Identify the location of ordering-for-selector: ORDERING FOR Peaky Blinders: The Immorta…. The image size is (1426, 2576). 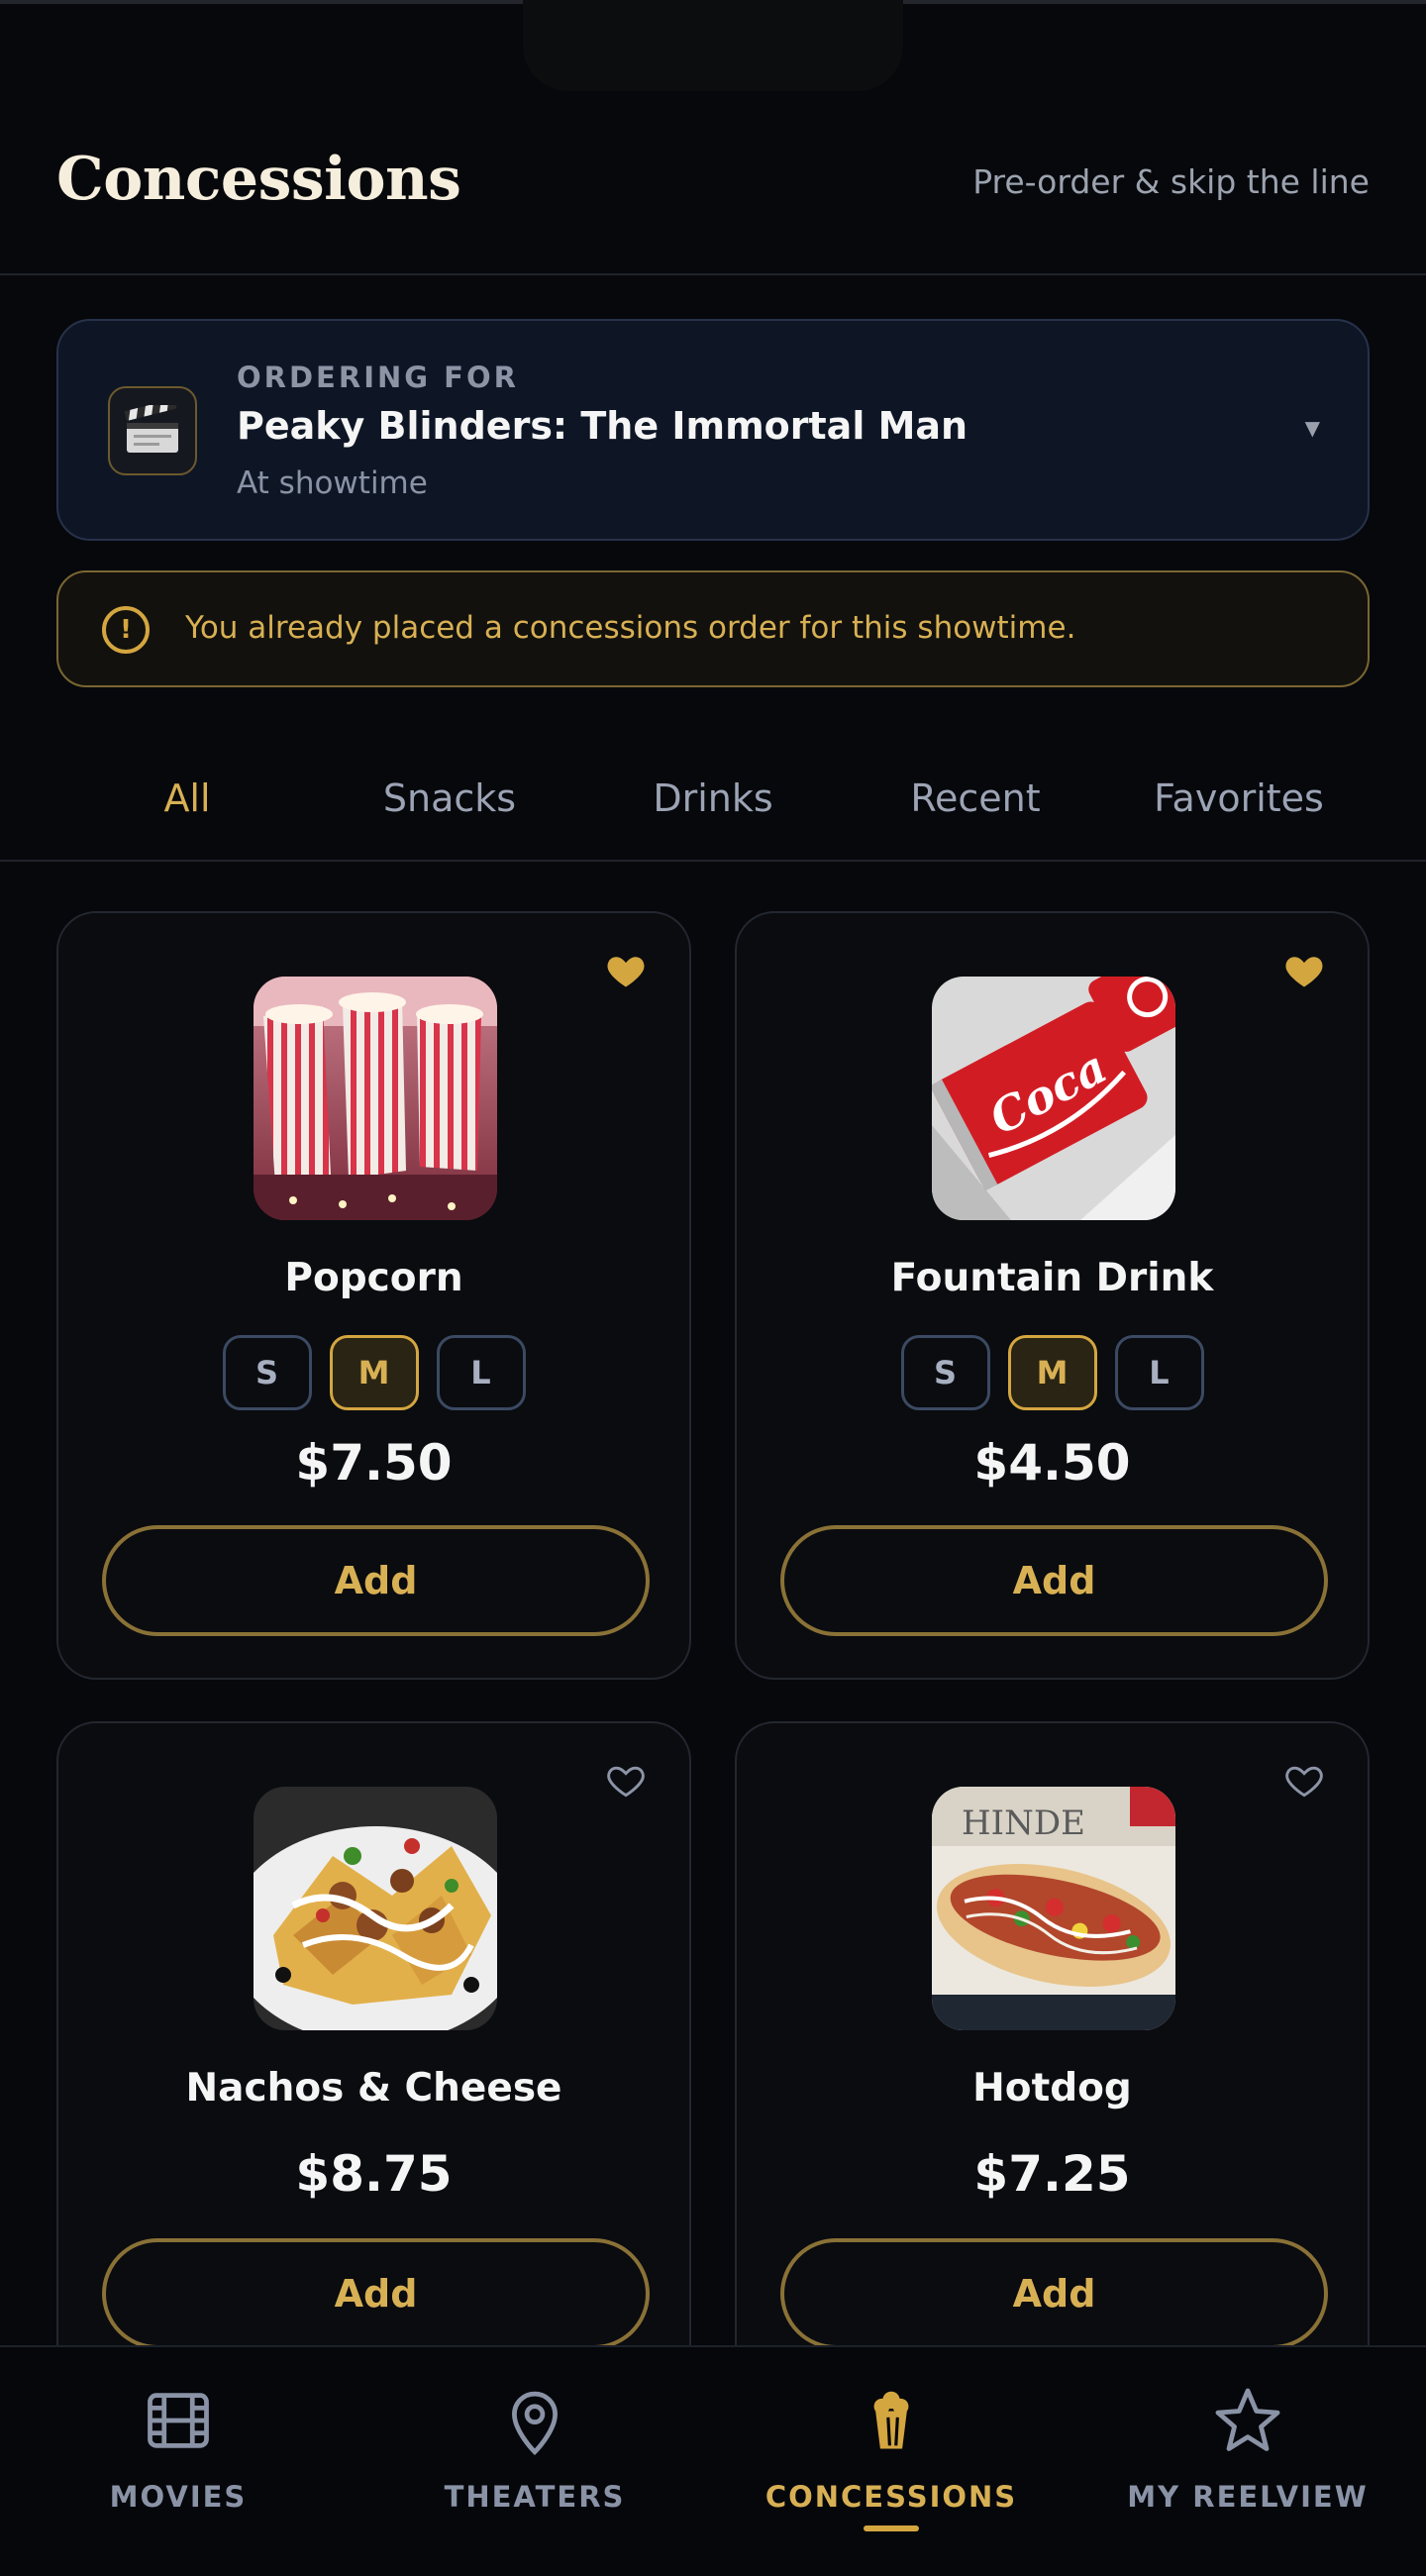
(713, 430).